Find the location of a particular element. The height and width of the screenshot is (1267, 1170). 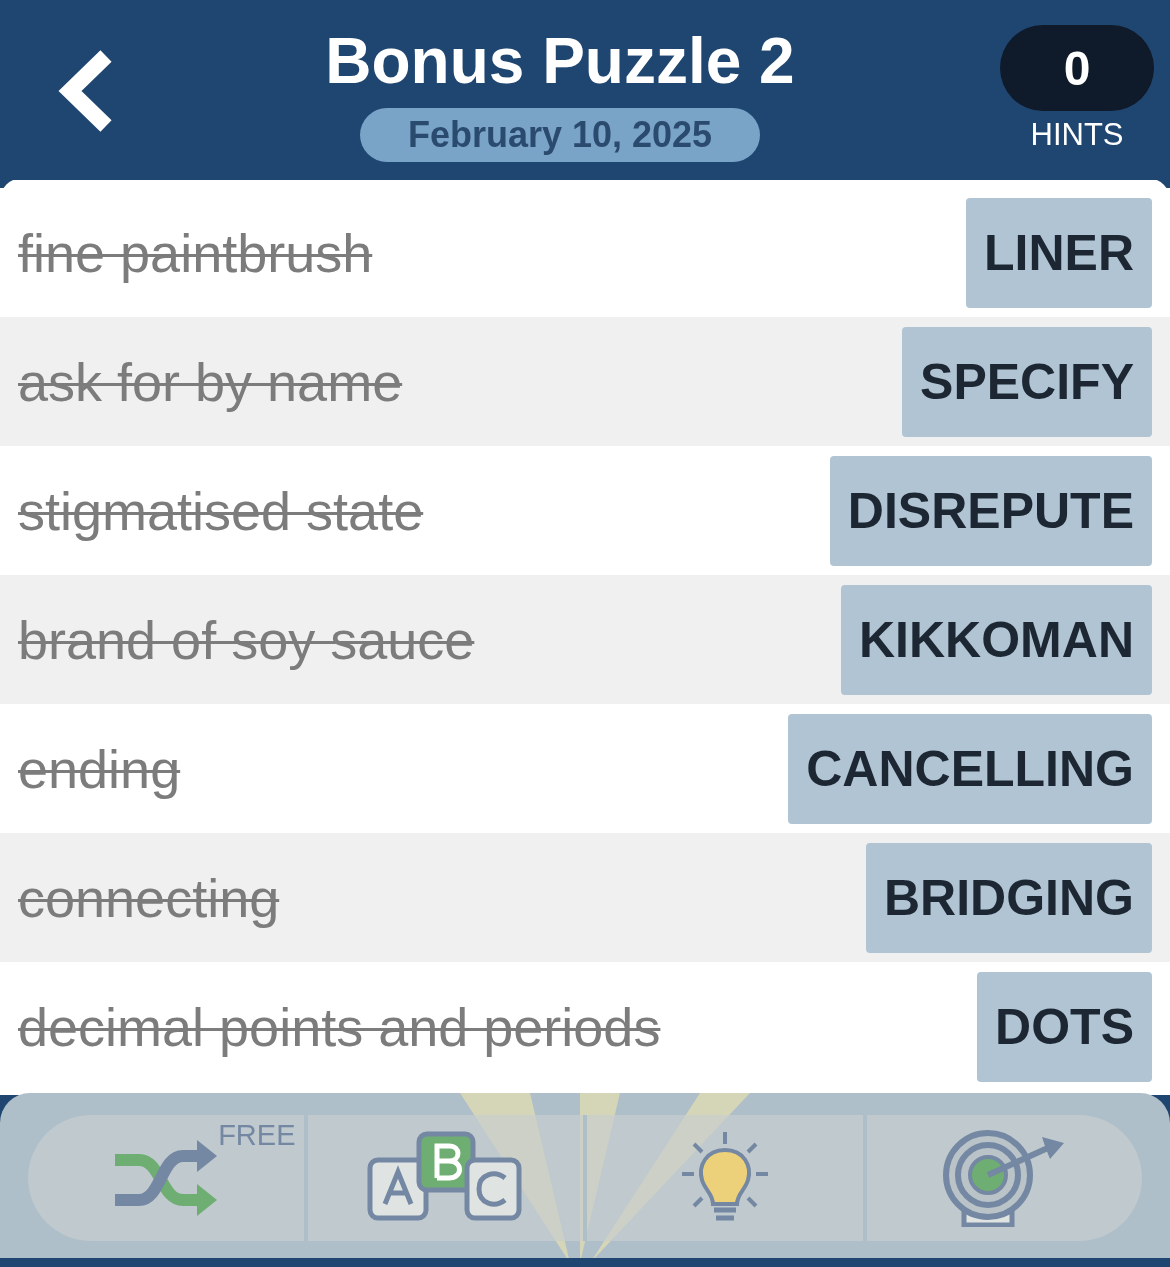

answer-tile: BRIDGING is located at coordinates (1009, 897).